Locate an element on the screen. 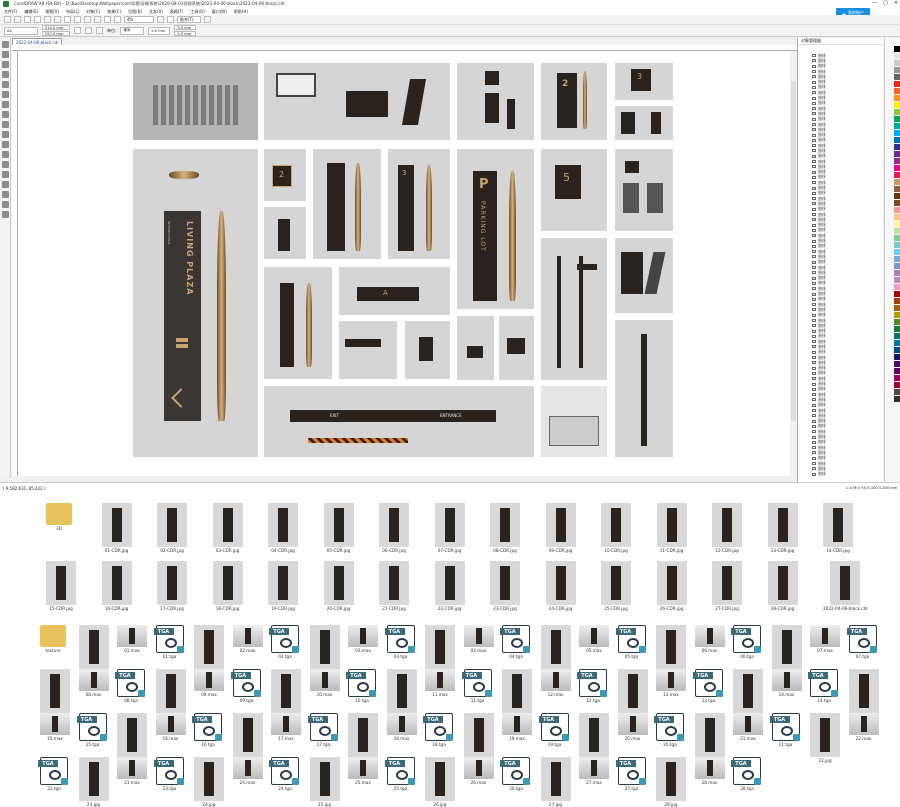 This screenshot has height=807, width=900. page-width-field: 210.0 mm is located at coordinates (56, 27).